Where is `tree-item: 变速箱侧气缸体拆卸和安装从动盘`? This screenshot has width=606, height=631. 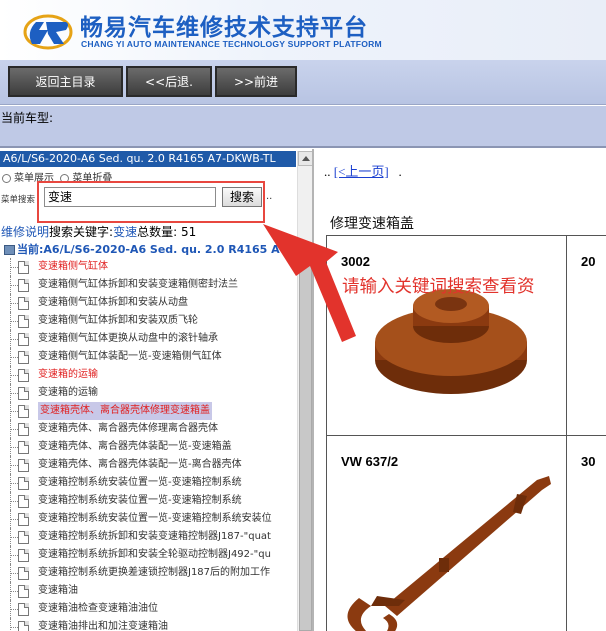
tree-item: 变速箱侧气缸体拆卸和安装从动盘 is located at coordinates (148, 303).